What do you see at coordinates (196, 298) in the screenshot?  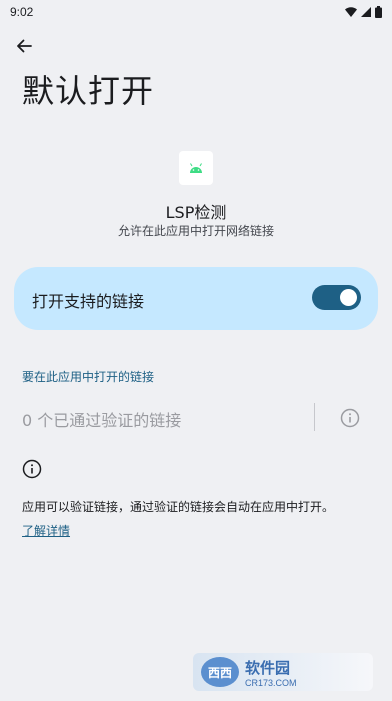 I see `open-supported-links-toggle-card: 打开支持的链接` at bounding box center [196, 298].